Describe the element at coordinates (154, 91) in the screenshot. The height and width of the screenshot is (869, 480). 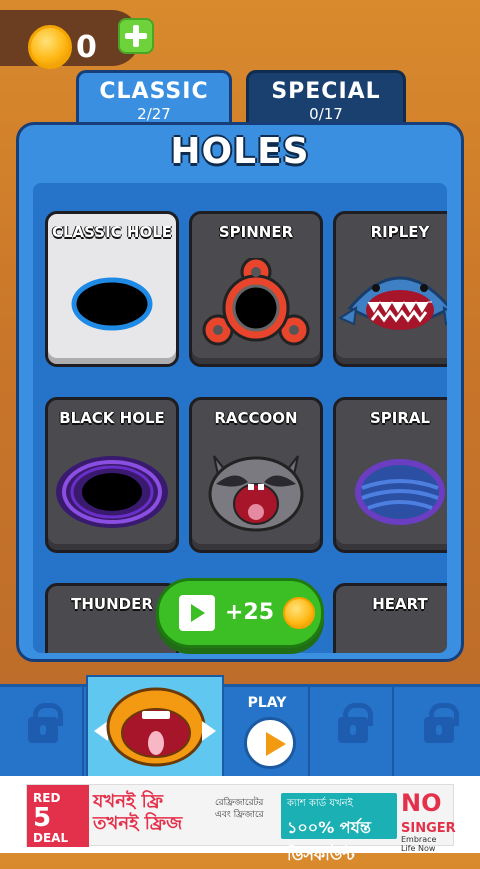
I see `tab-classic-label: CLASSIC` at that location.